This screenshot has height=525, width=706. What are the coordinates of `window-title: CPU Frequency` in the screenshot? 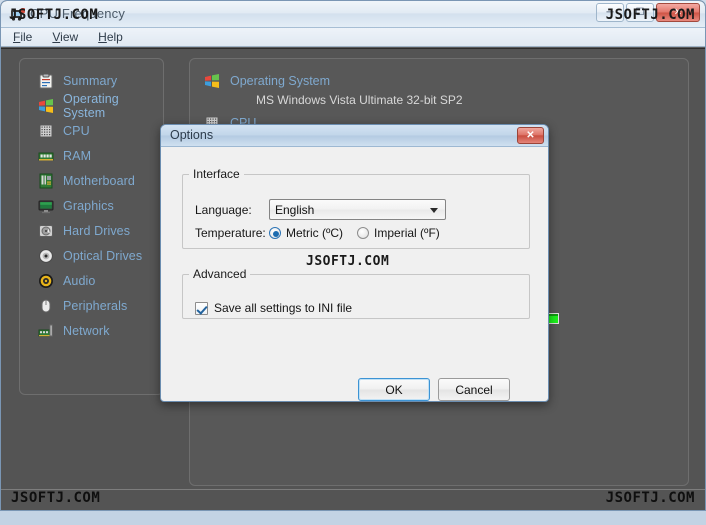 It's located at (78, 13).